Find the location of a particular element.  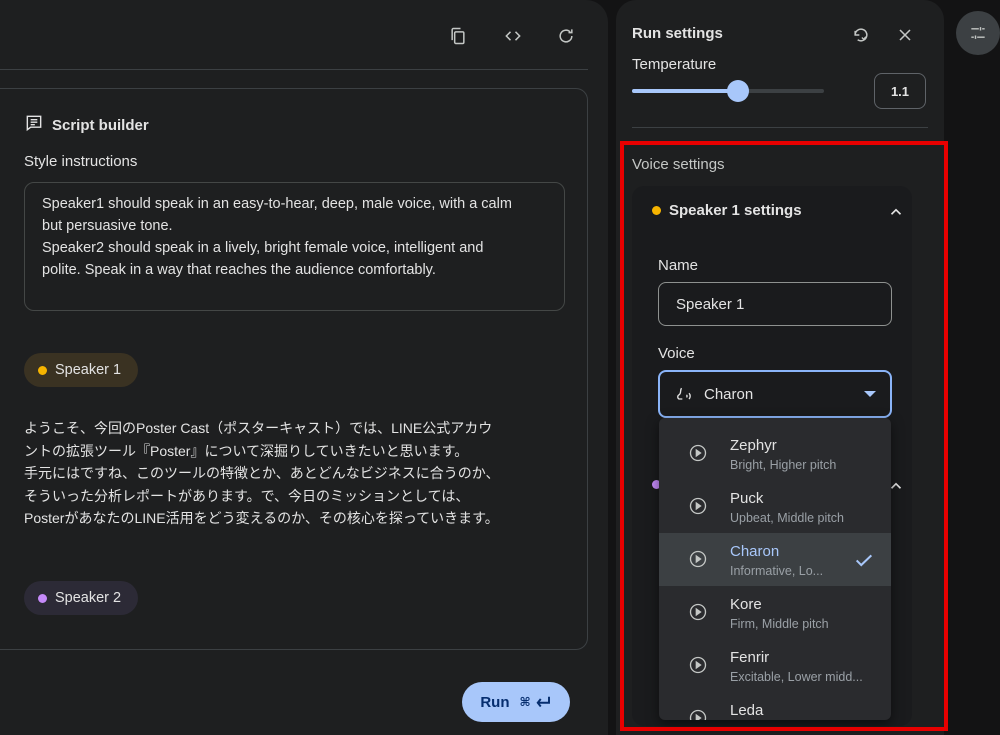

voice-field-label: Voice is located at coordinates (676, 353).